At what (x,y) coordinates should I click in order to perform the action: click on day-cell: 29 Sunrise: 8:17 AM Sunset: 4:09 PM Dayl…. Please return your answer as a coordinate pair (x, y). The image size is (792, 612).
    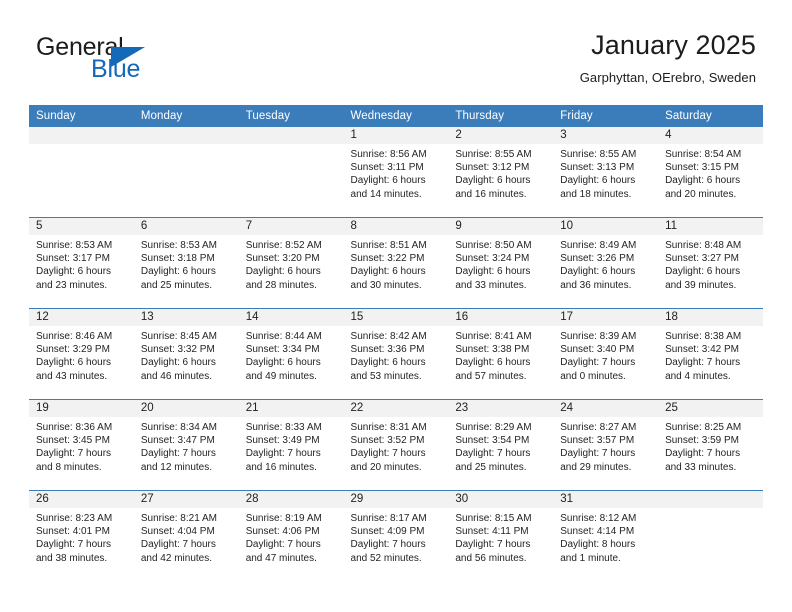
    Looking at the image, I should click on (396, 535).